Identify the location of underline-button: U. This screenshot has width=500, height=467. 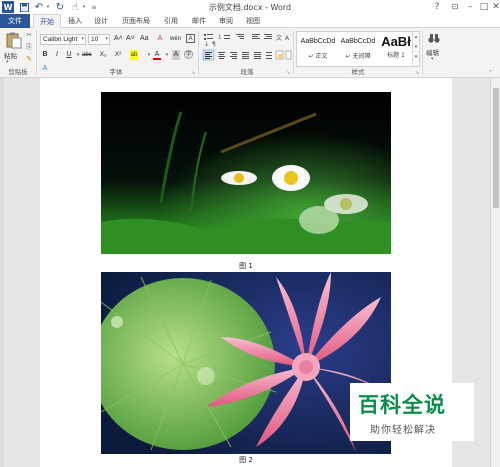
(69, 55).